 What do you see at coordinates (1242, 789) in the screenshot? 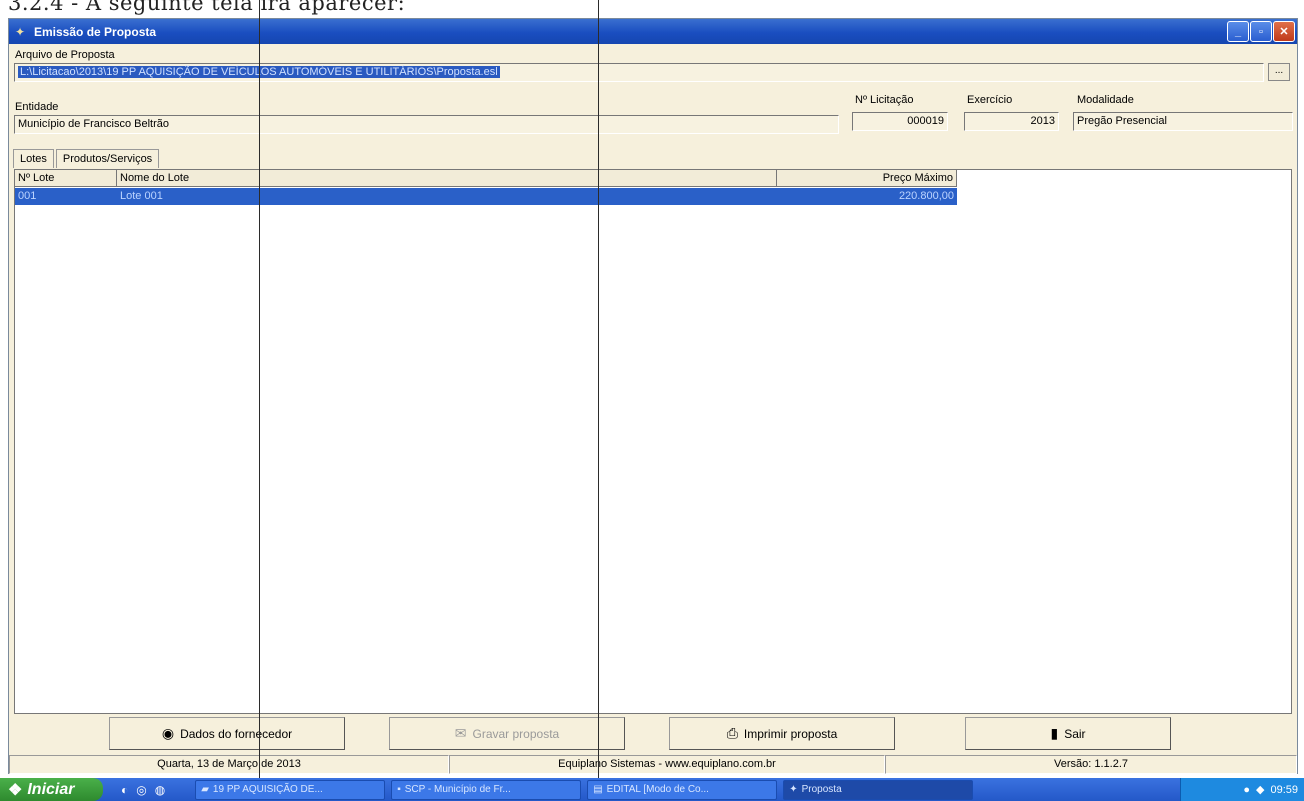
I see `system-tray: ● ◆ 09:59` at bounding box center [1242, 789].